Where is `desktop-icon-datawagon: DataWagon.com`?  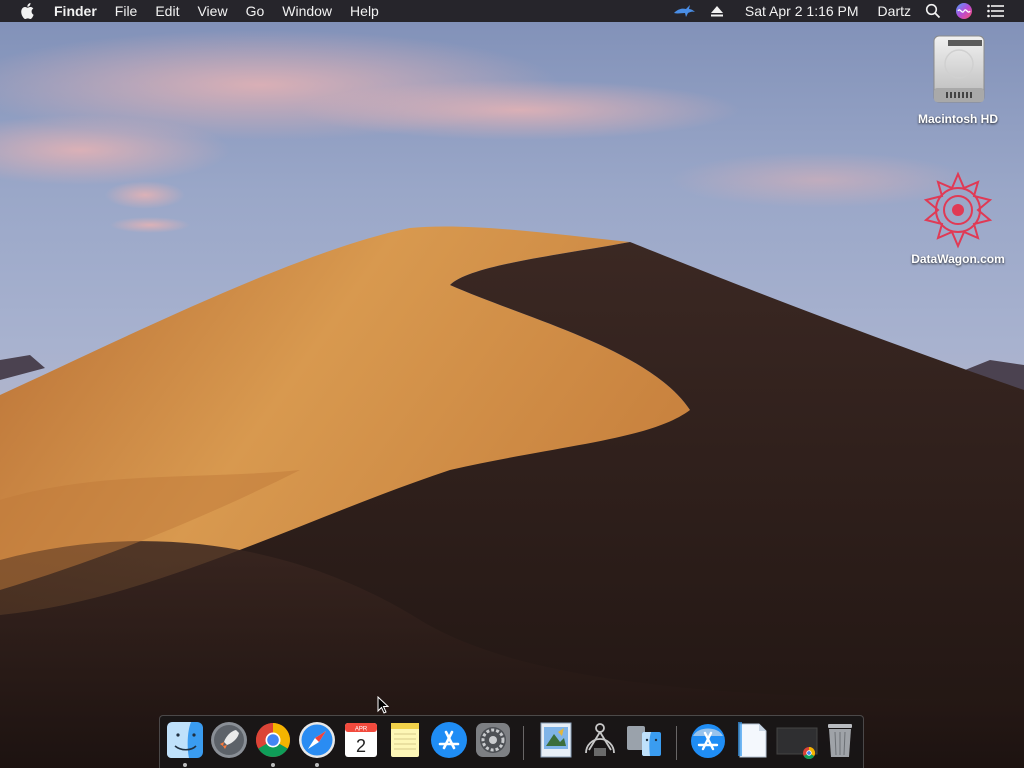 desktop-icon-datawagon: DataWagon.com is located at coordinates (958, 218).